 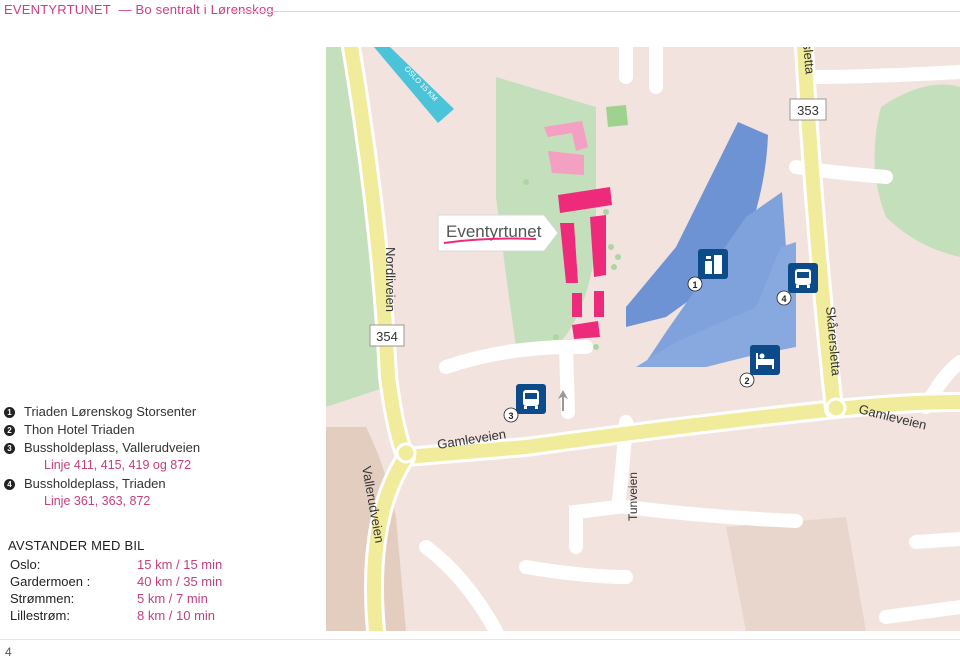 What do you see at coordinates (633, 496) in the screenshot?
I see `road-label-tunveien: Tunveien` at bounding box center [633, 496].